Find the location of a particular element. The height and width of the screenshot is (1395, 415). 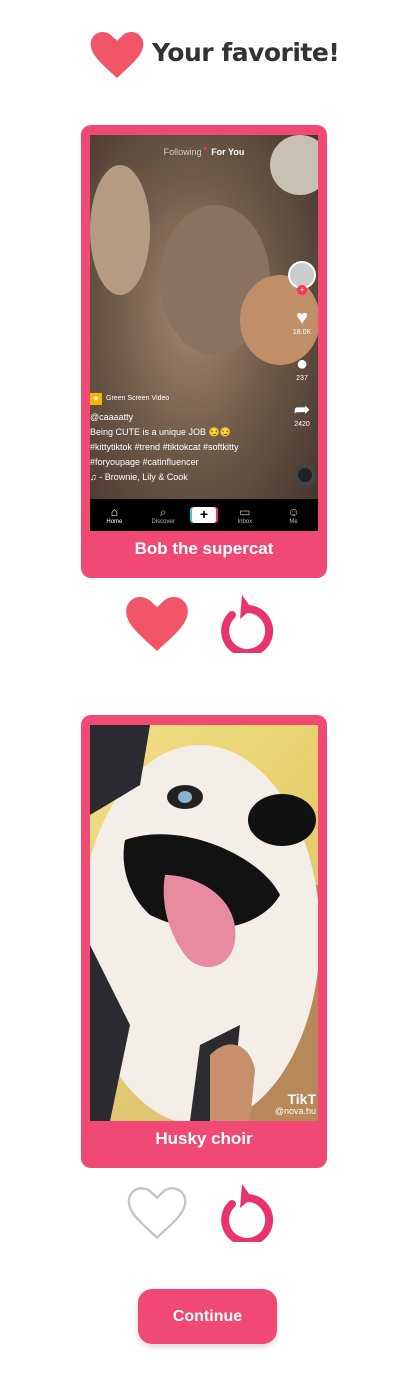

username: @caaaatty is located at coordinates (112, 417).